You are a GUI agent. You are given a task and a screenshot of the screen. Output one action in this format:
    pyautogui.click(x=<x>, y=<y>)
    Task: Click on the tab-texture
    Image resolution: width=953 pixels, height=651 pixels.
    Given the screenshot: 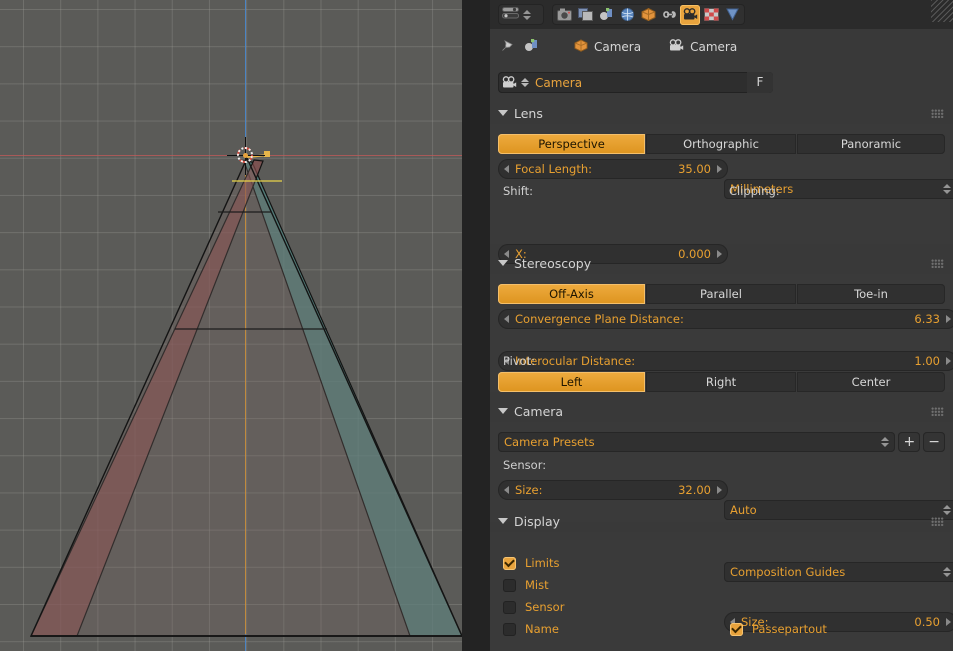 What is the action you would take?
    pyautogui.click(x=711, y=15)
    